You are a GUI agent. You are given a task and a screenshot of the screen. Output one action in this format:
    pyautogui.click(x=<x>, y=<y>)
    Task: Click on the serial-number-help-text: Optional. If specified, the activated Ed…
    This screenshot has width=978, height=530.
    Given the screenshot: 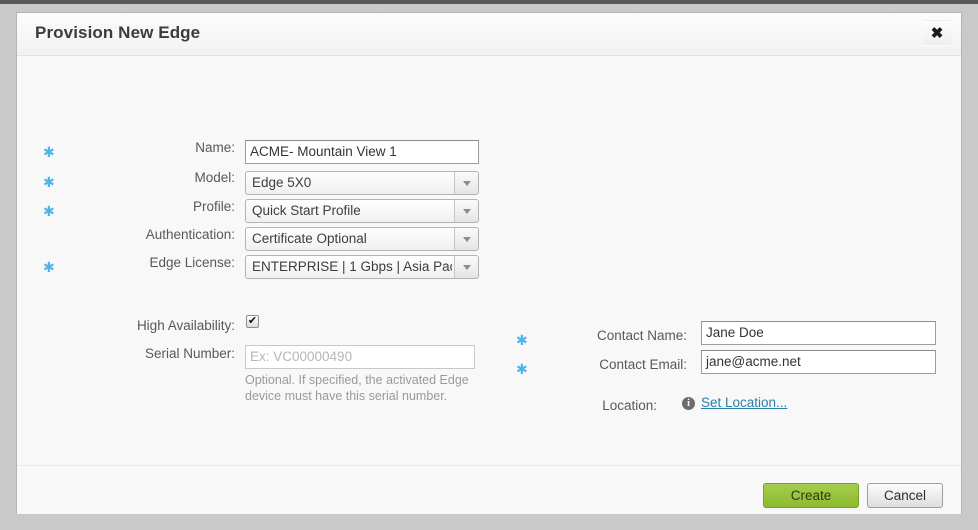 What is the action you would take?
    pyautogui.click(x=357, y=388)
    